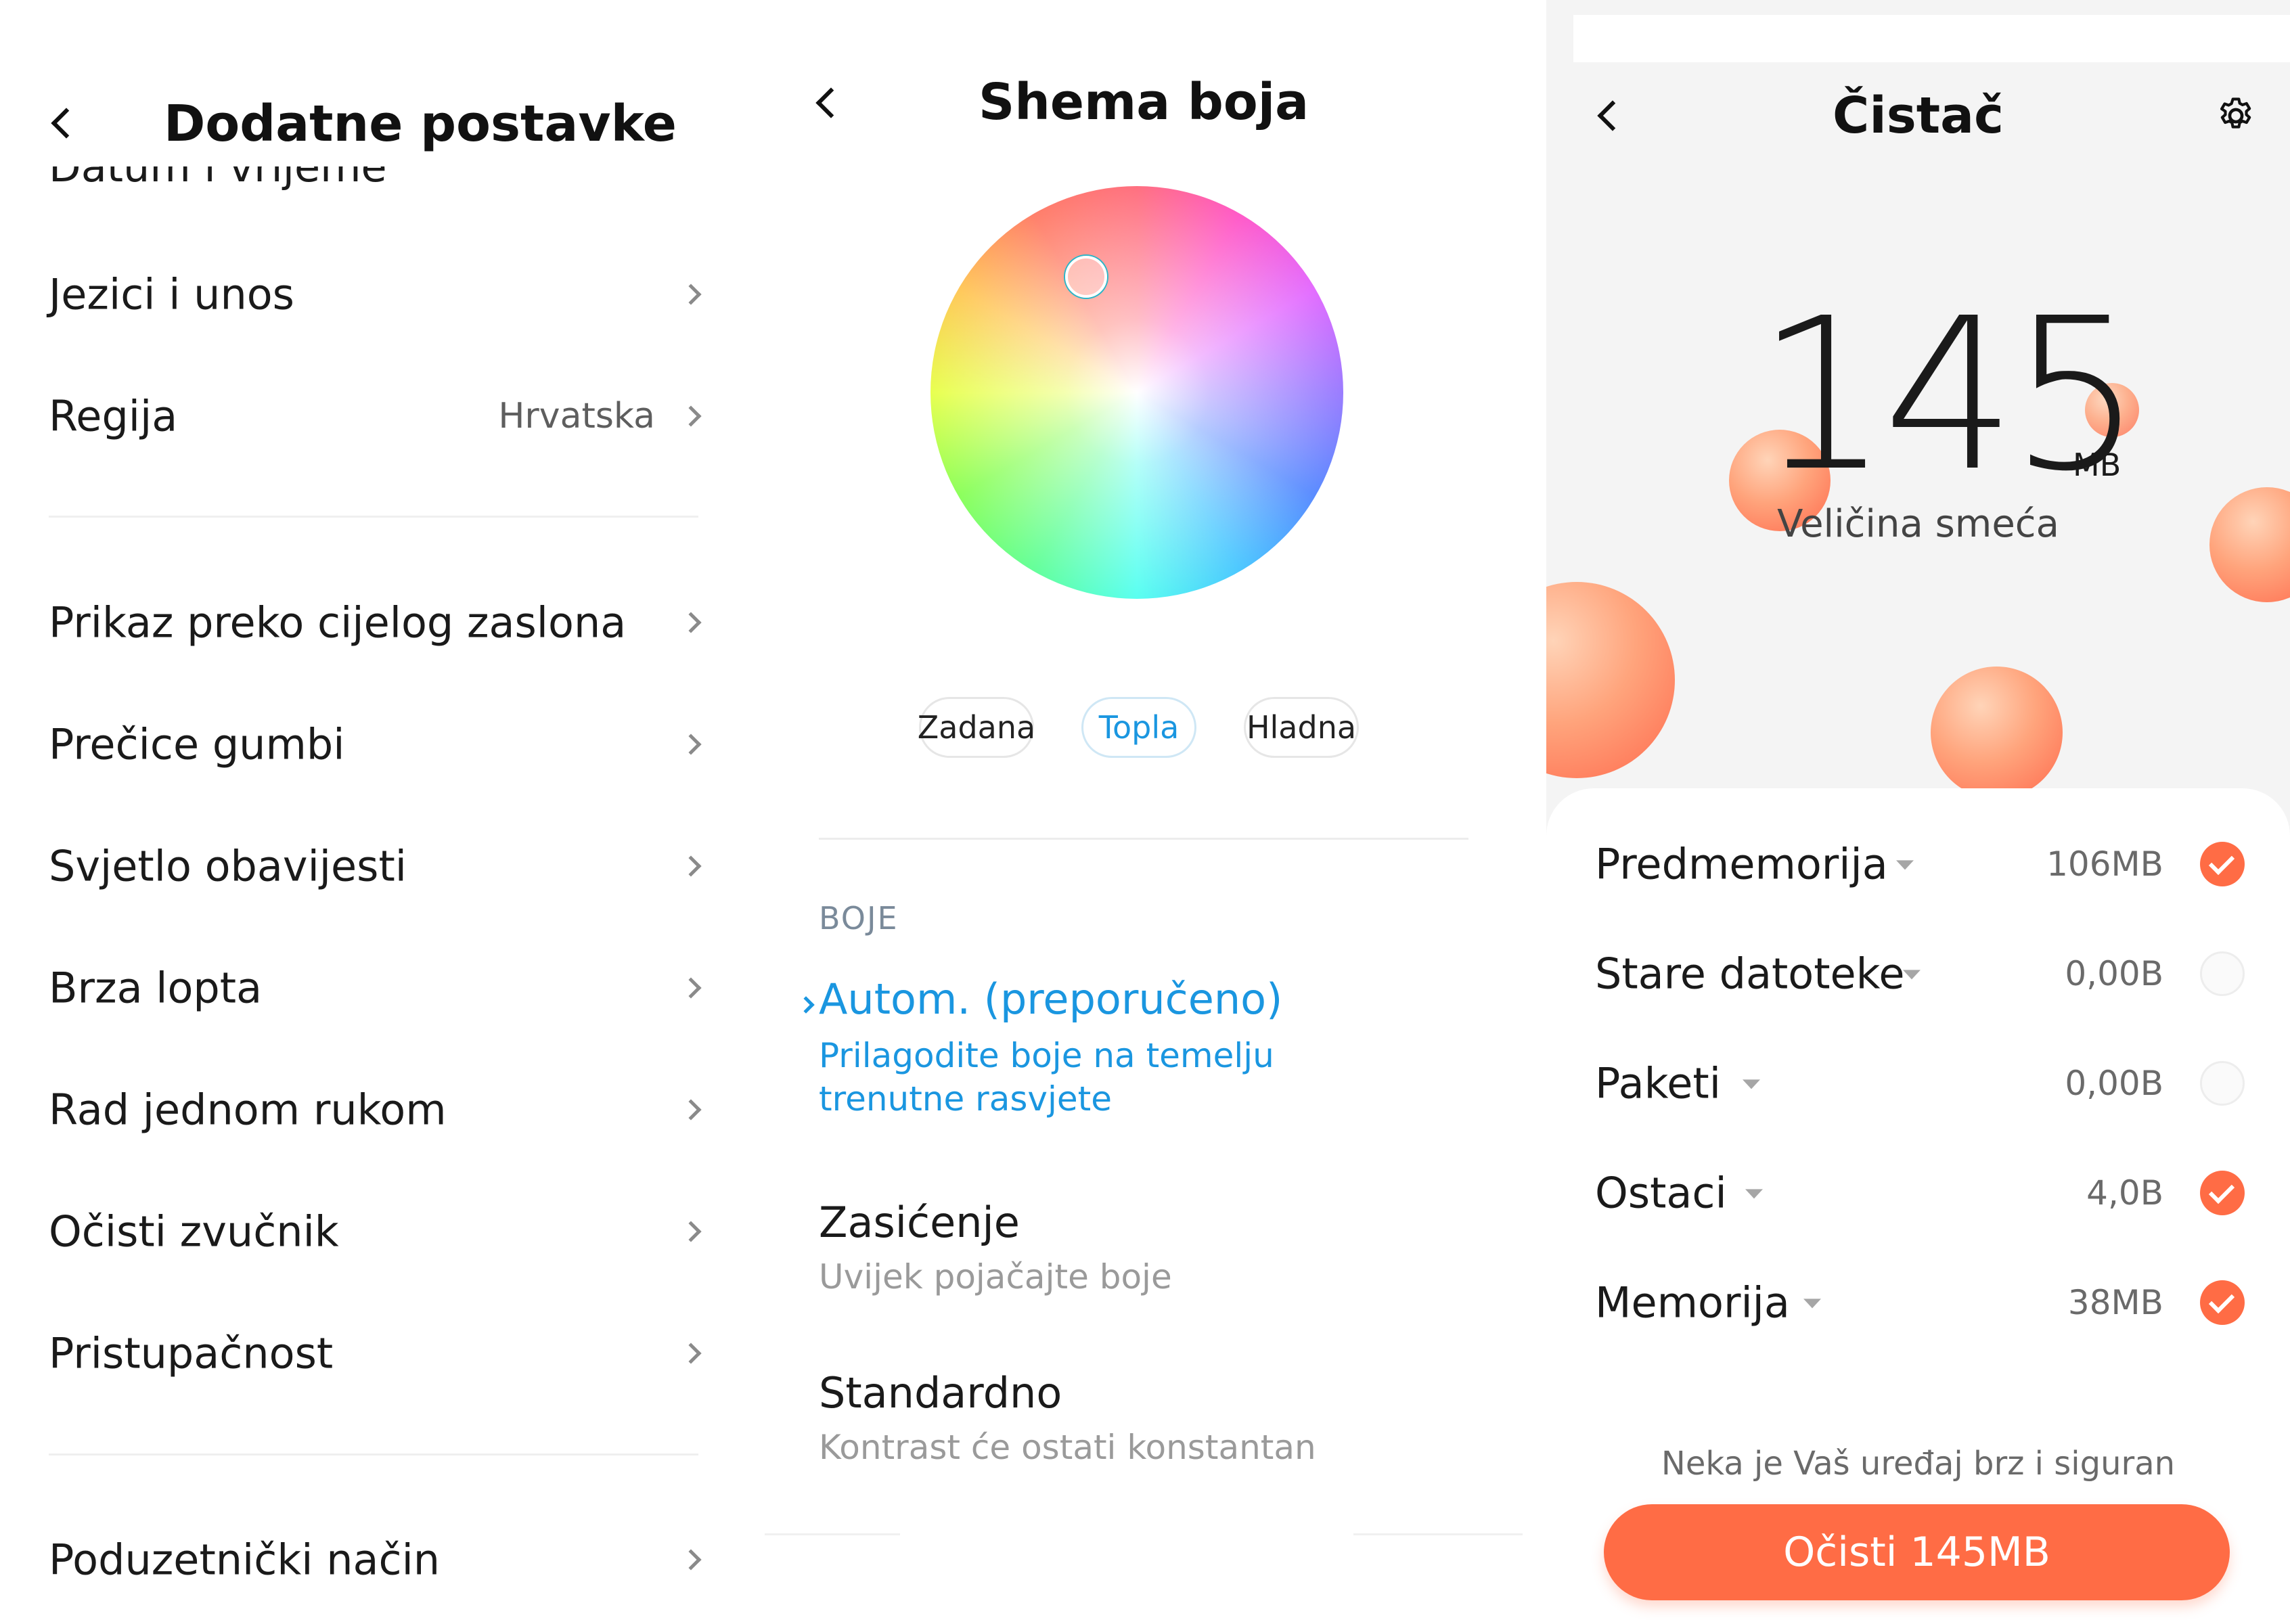  Describe the element at coordinates (1920, 864) in the screenshot. I see `junk-item-cache: Predmemorija 106MB` at that location.